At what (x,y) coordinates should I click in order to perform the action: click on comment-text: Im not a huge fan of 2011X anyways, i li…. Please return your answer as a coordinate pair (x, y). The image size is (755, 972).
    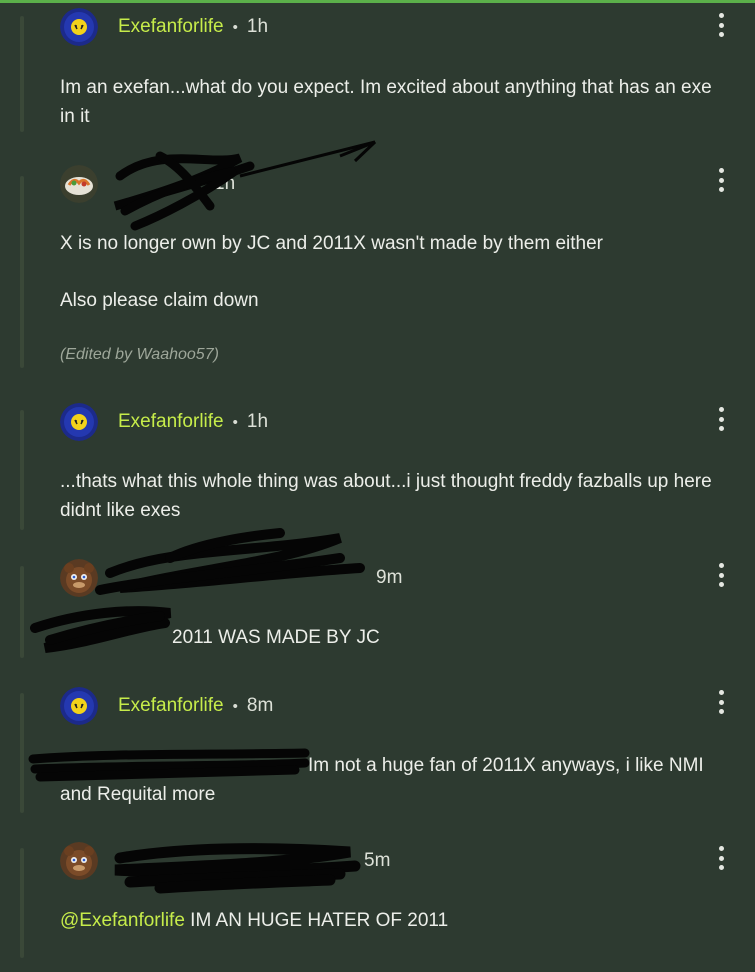
    Looking at the image, I should click on (395, 765).